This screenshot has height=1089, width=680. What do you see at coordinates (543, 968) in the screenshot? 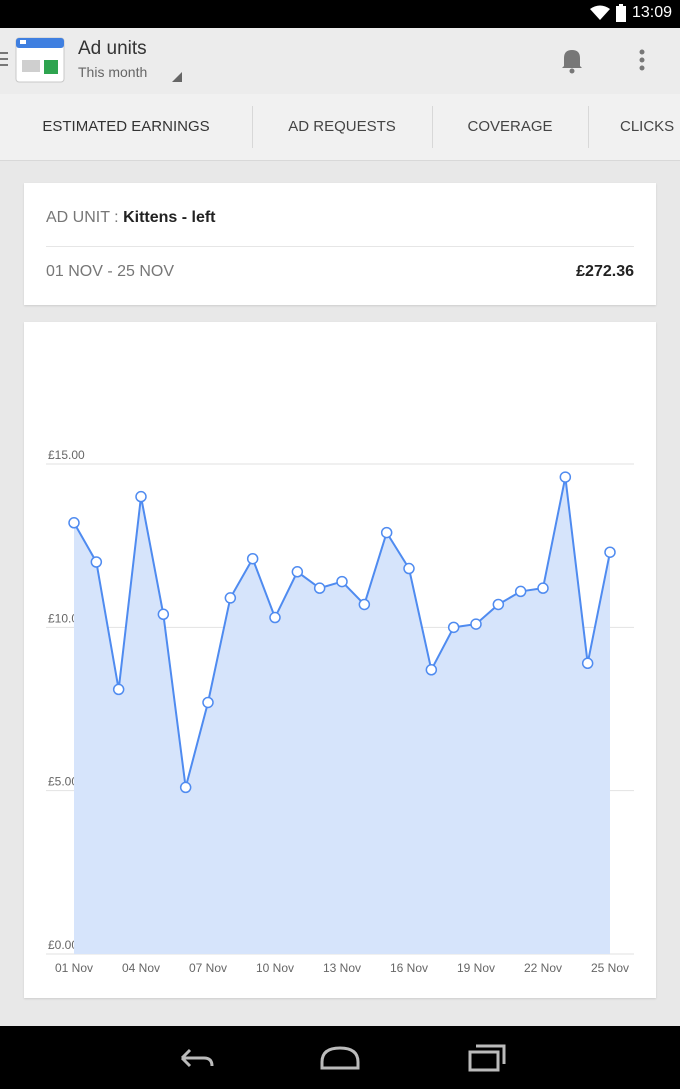
I see `x-tick-label: 22 Nov` at bounding box center [543, 968].